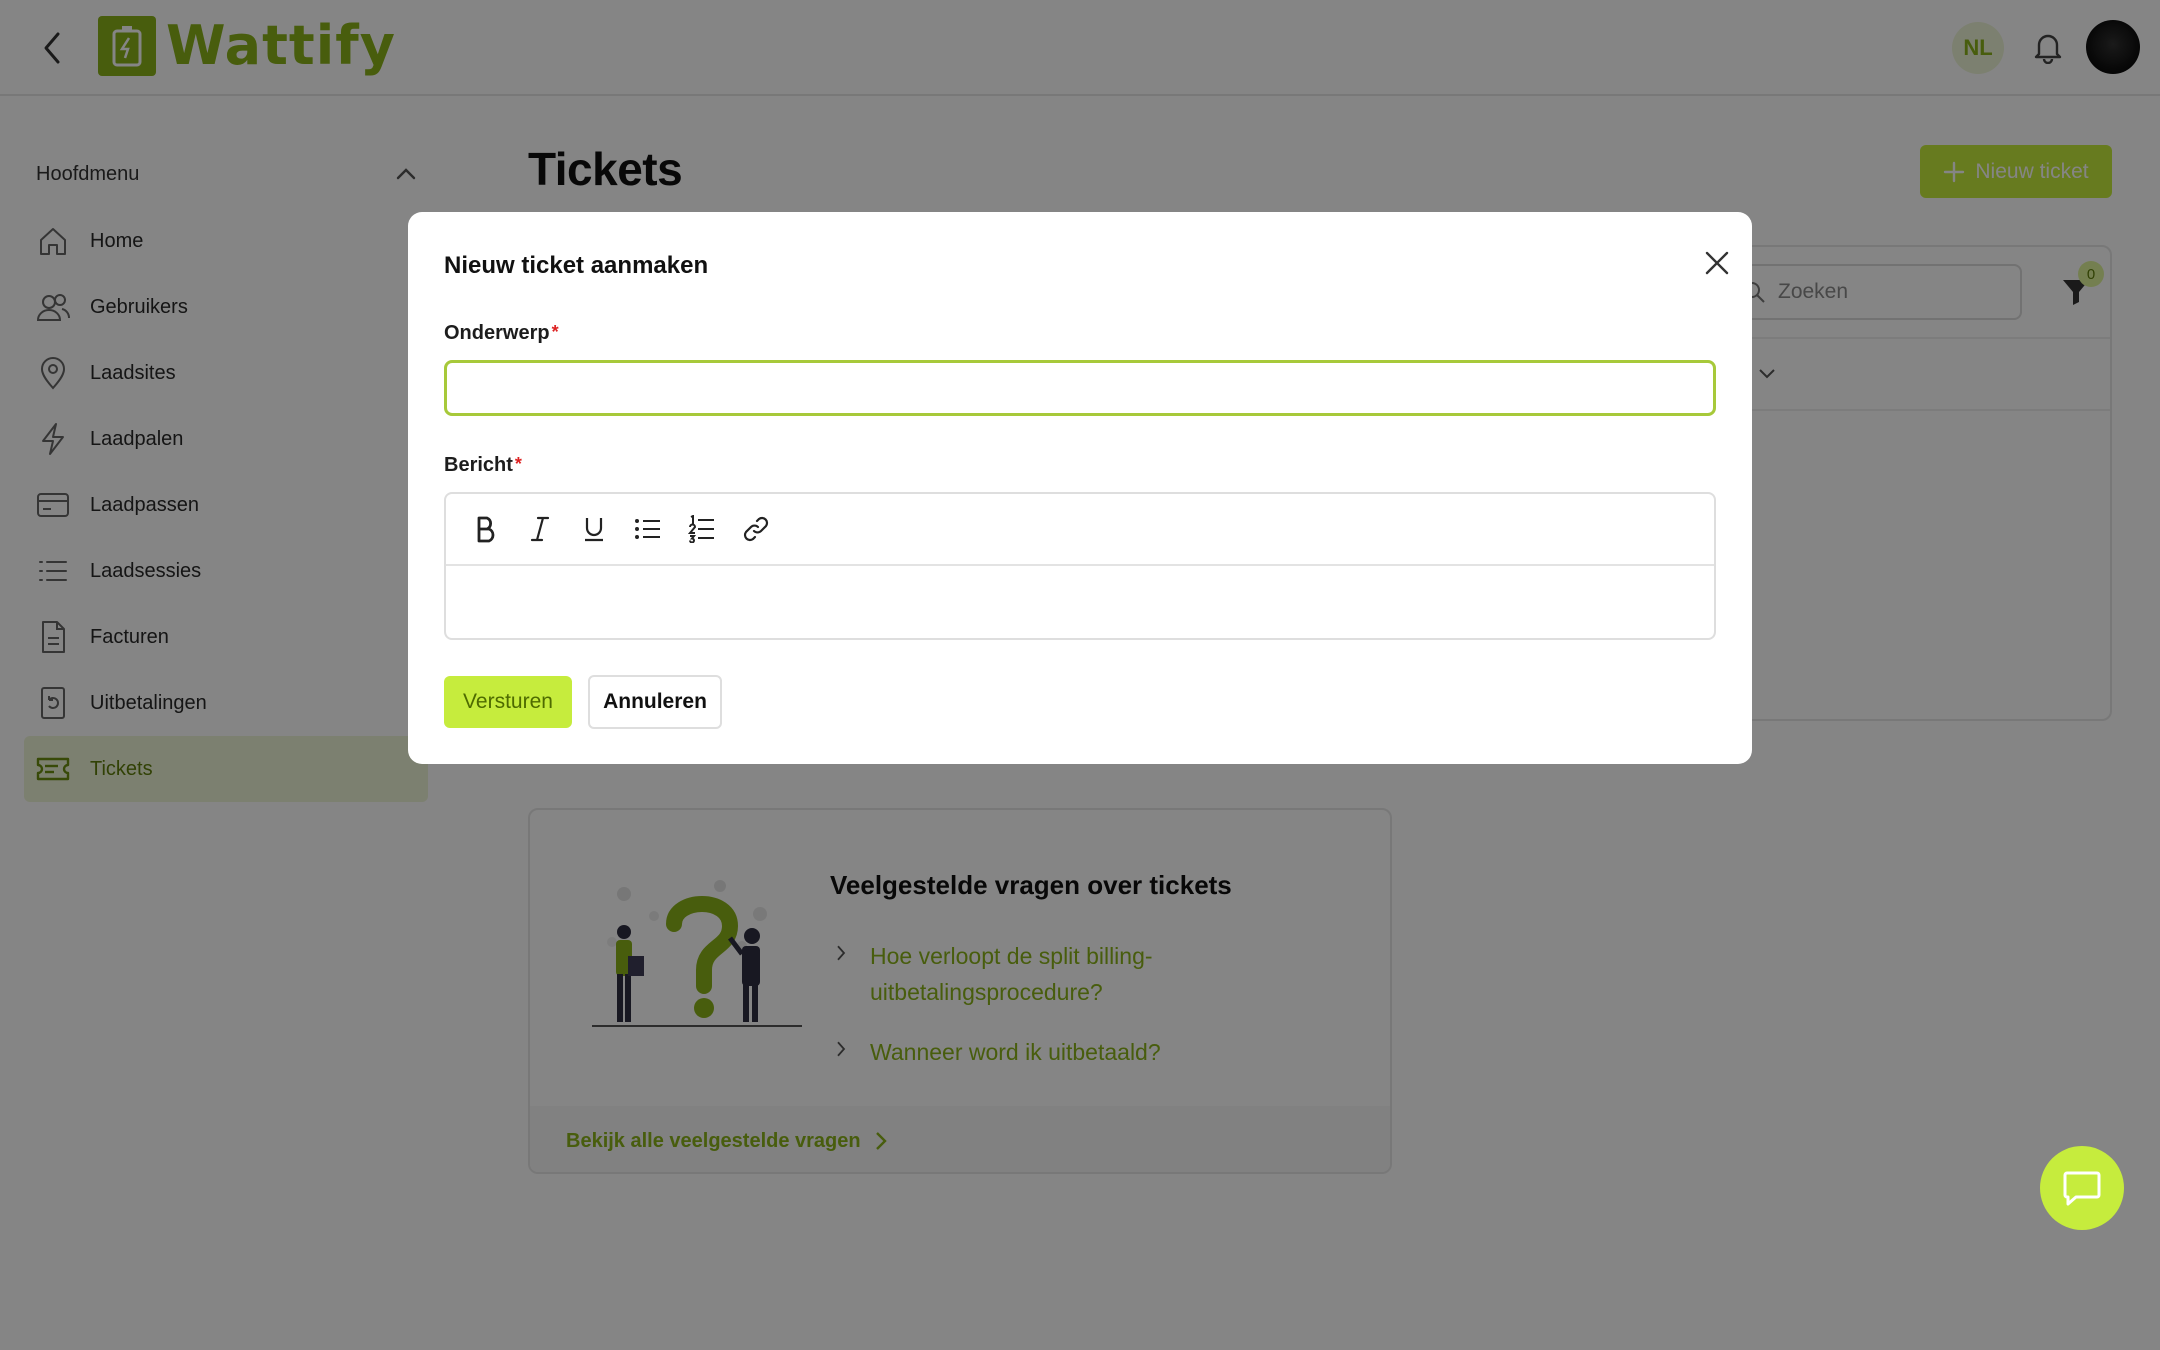 Image resolution: width=2160 pixels, height=1350 pixels. What do you see at coordinates (1080, 388) in the screenshot?
I see `subject-input` at bounding box center [1080, 388].